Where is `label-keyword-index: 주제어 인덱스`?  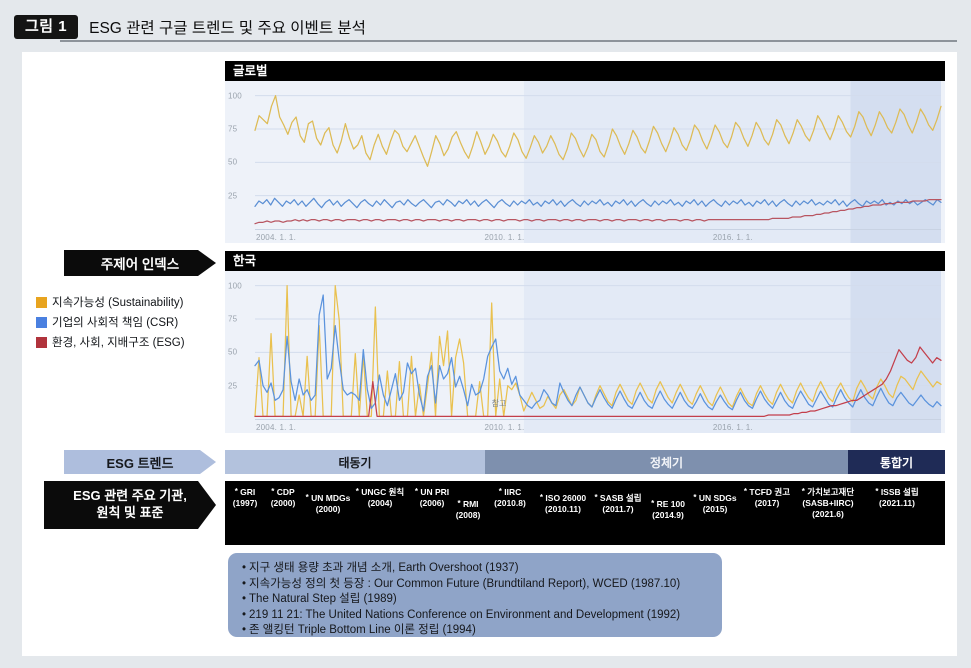 label-keyword-index: 주제어 인덱스 is located at coordinates (140, 263).